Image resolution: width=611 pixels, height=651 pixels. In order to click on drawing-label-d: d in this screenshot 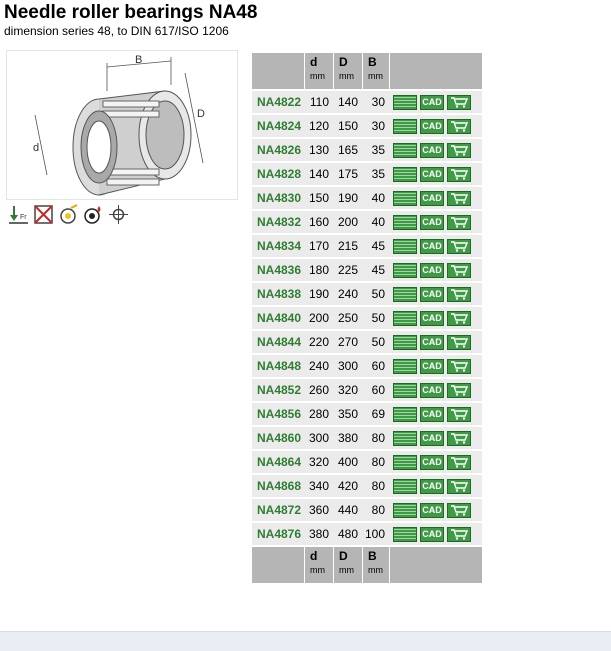, I will do `click(36, 148)`.